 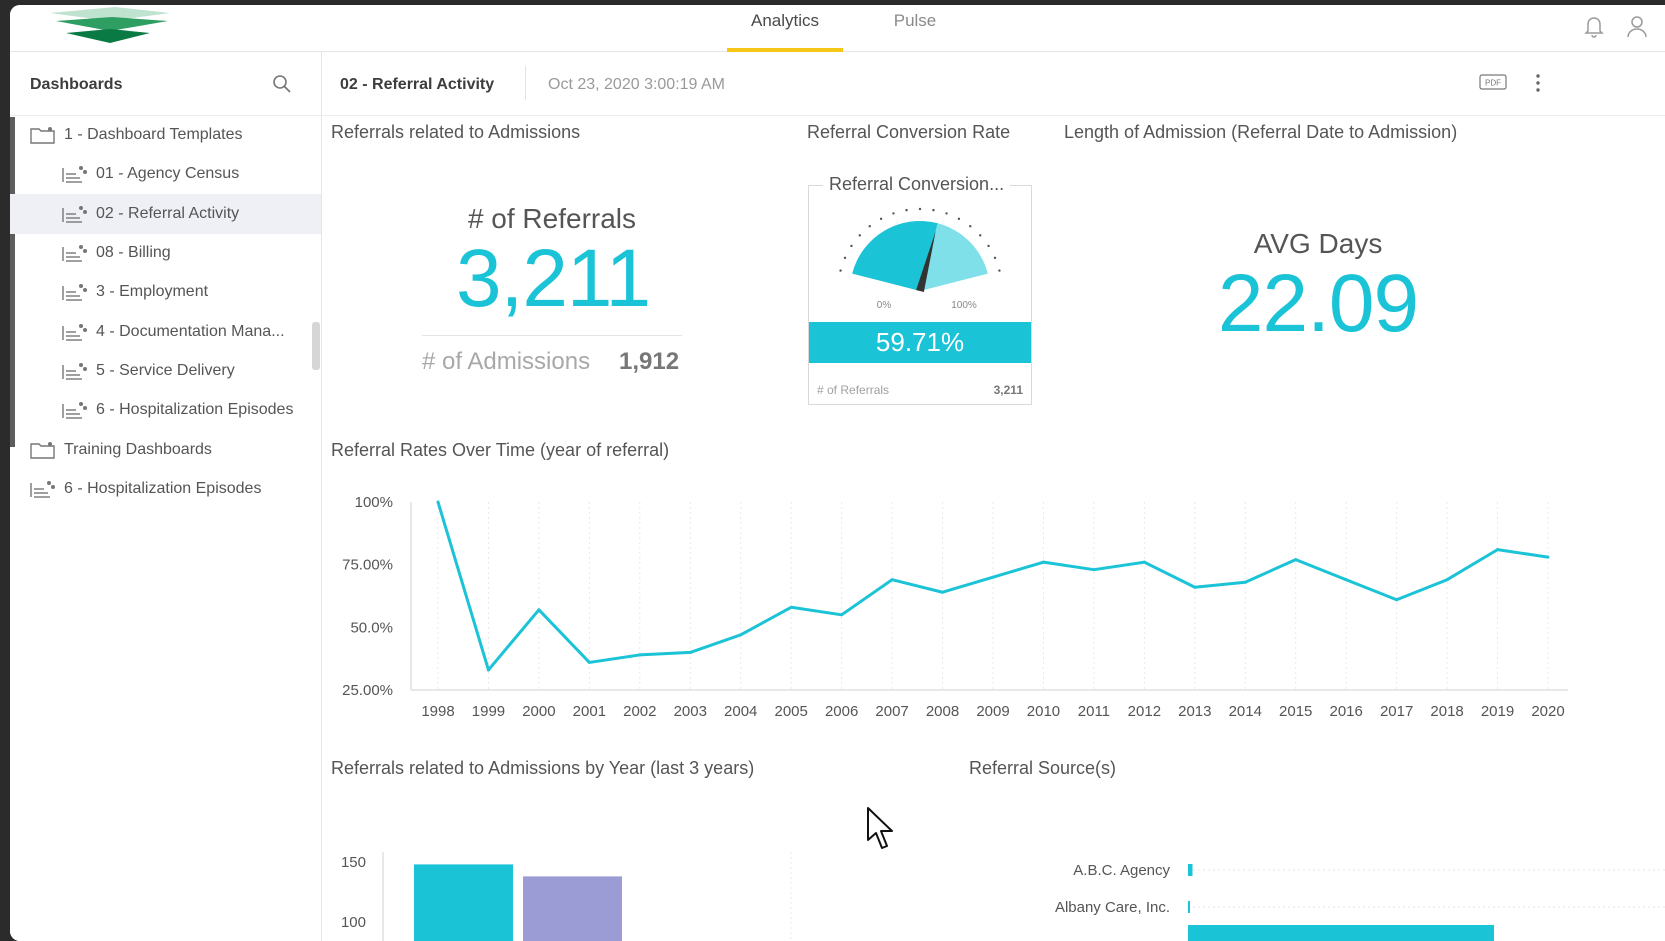 What do you see at coordinates (1318, 243) in the screenshot?
I see `avg-days-caption: AVG Days` at bounding box center [1318, 243].